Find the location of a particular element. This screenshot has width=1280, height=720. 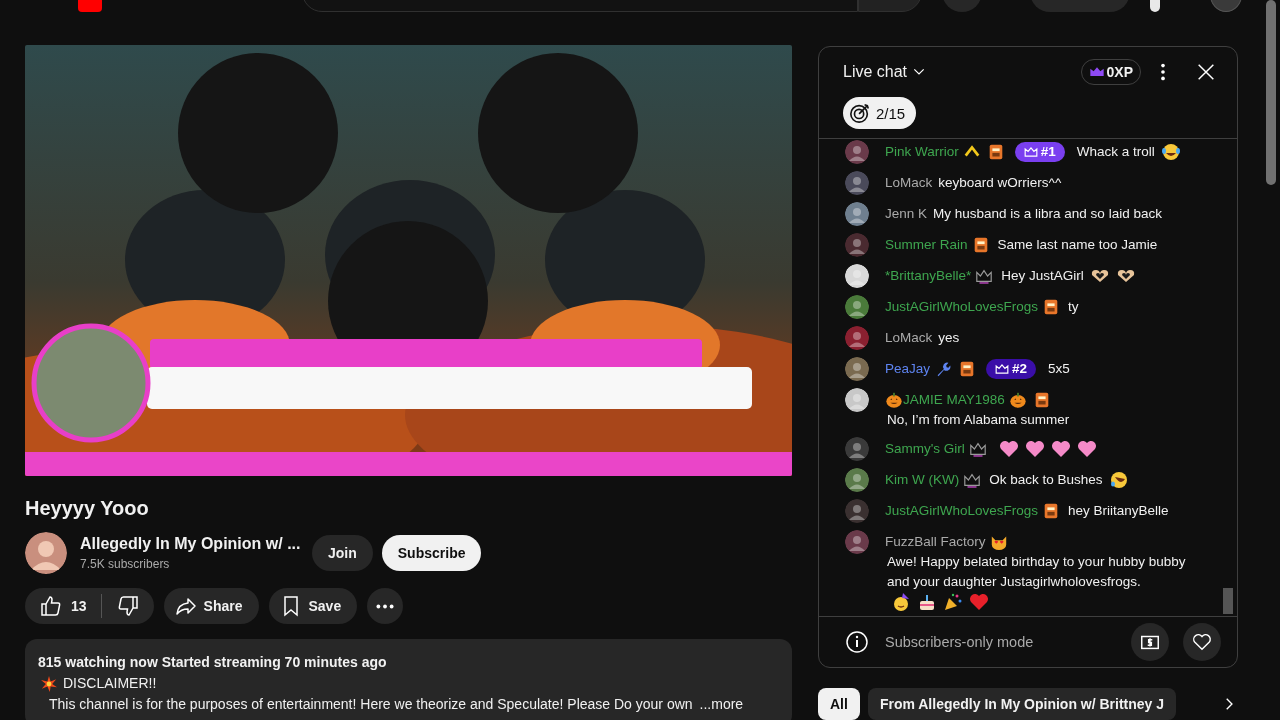

super-chat-button is located at coordinates (1150, 642).